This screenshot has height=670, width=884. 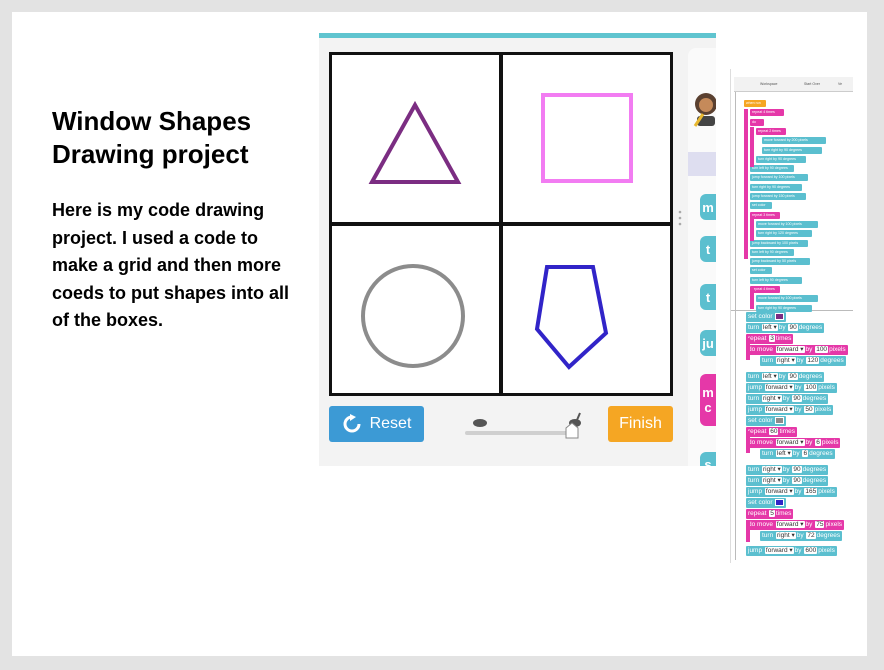 What do you see at coordinates (376, 424) in the screenshot?
I see `reset-button: Reset` at bounding box center [376, 424].